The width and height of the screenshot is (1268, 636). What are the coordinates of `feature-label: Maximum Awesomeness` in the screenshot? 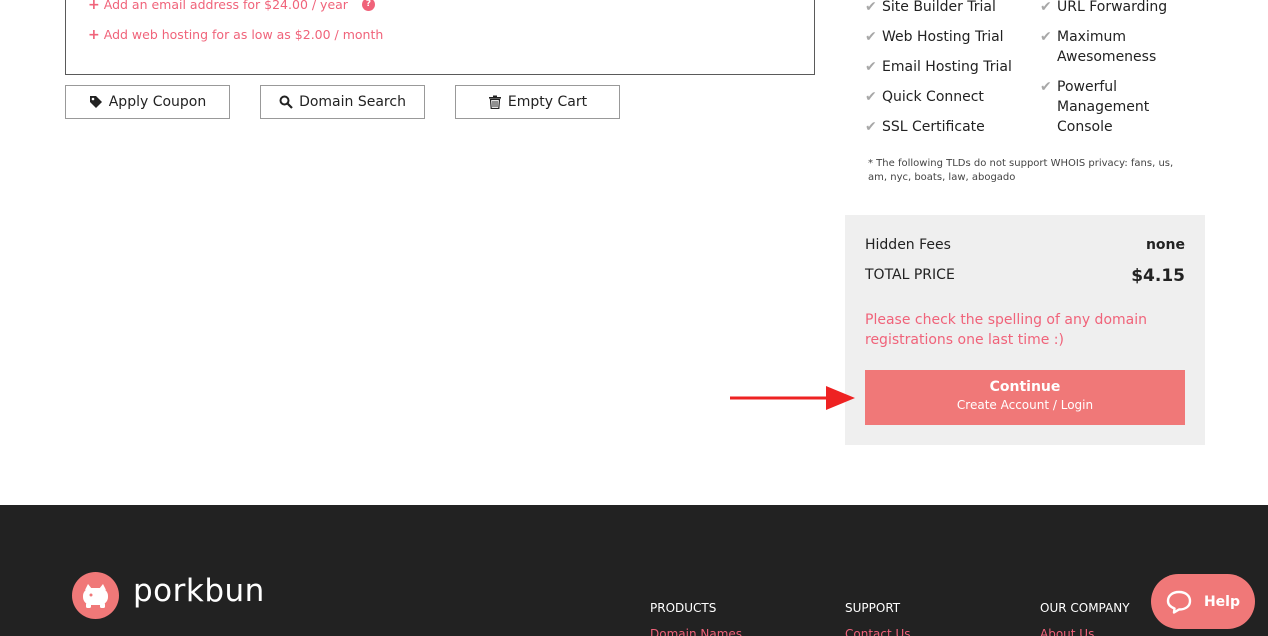 It's located at (1107, 47).